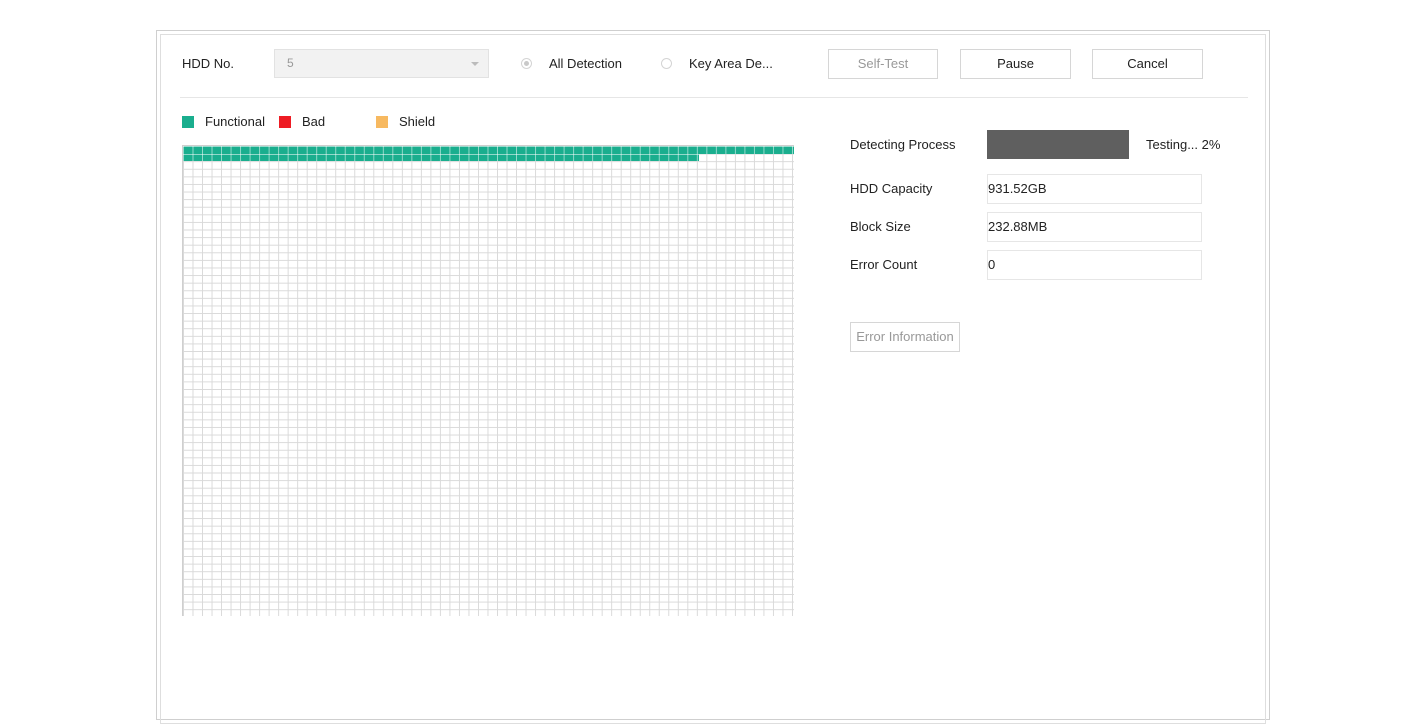  I want to click on radio-all-detection-label: All Detection, so click(585, 63).